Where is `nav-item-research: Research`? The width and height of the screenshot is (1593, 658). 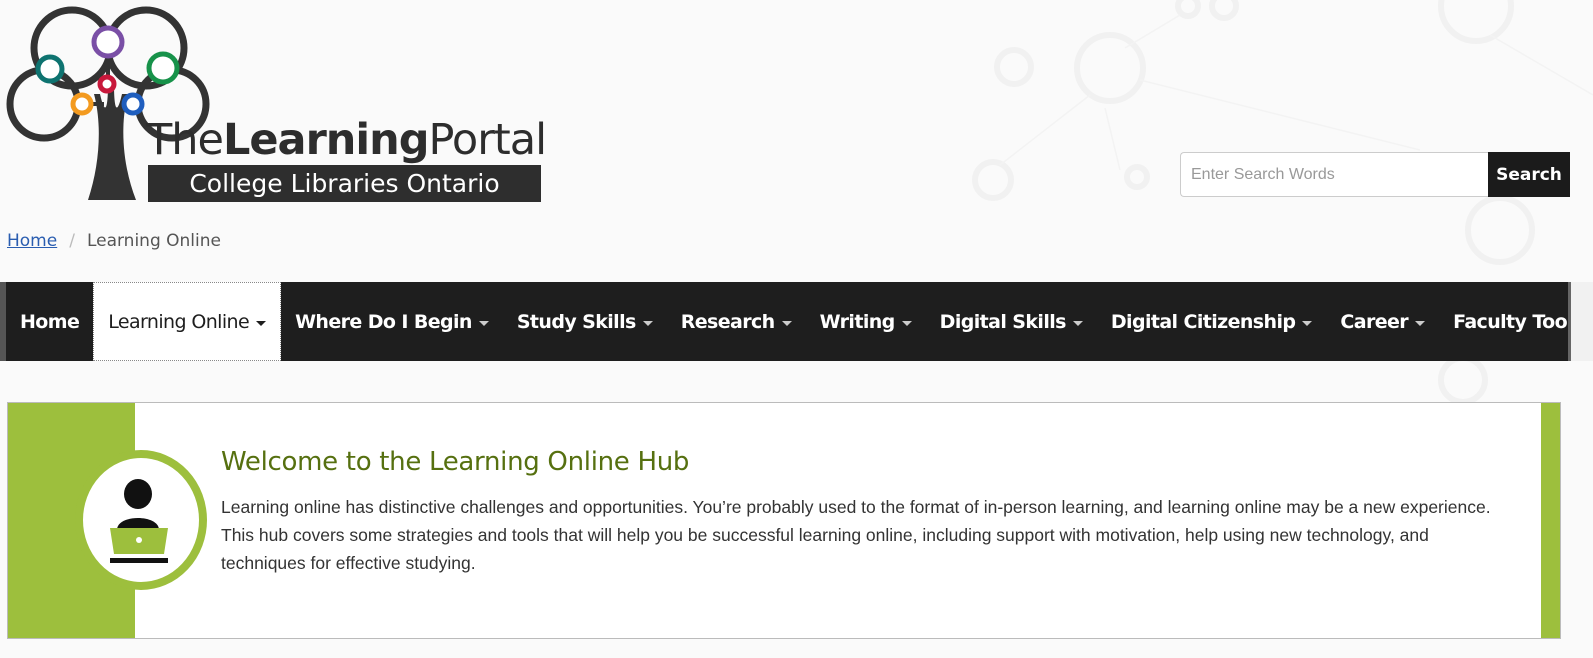 nav-item-research: Research is located at coordinates (736, 321).